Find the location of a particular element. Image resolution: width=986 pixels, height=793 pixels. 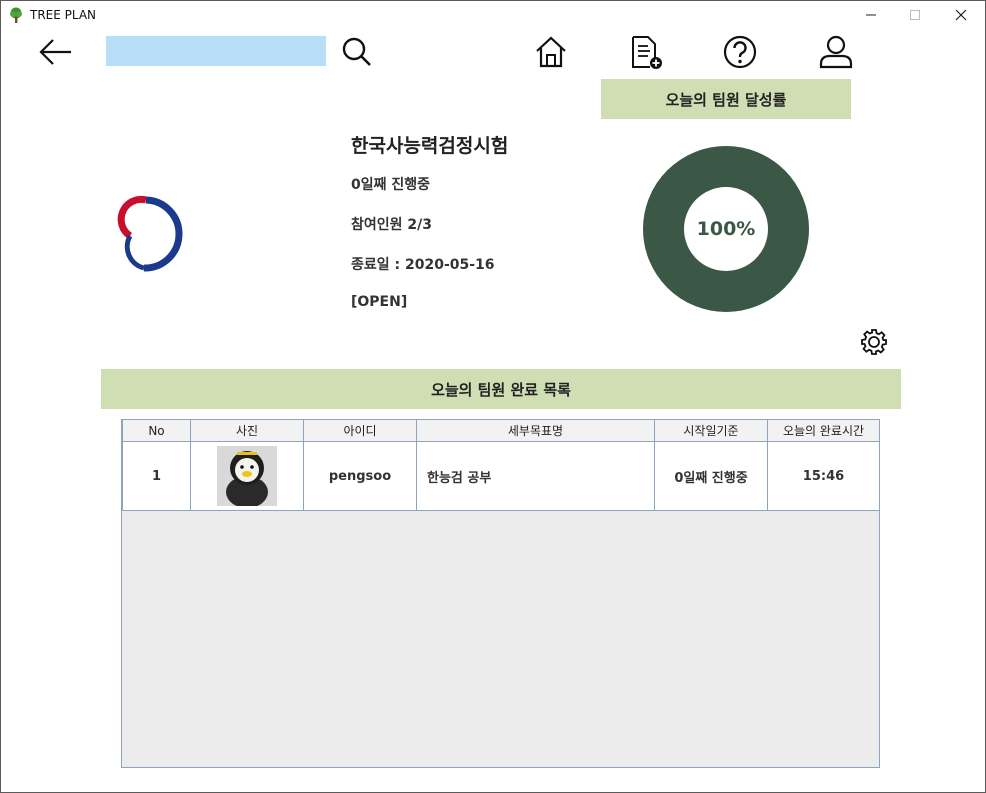

close-icon is located at coordinates (961, 15).